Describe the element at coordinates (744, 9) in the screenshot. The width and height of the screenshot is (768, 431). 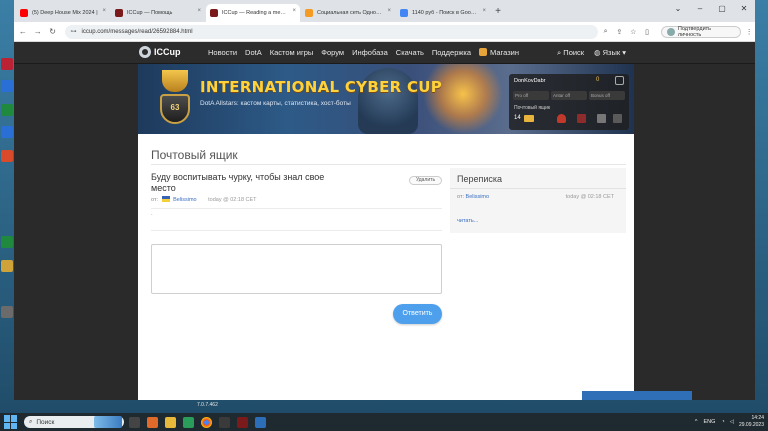
I see `close-window-button: ✕` at that location.